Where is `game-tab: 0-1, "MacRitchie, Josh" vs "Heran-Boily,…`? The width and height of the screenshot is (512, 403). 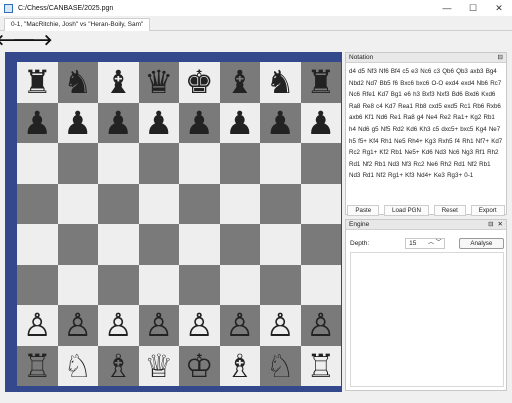 game-tab: 0-1, "MacRitchie, Josh" vs "Heran-Boily,… is located at coordinates (77, 24).